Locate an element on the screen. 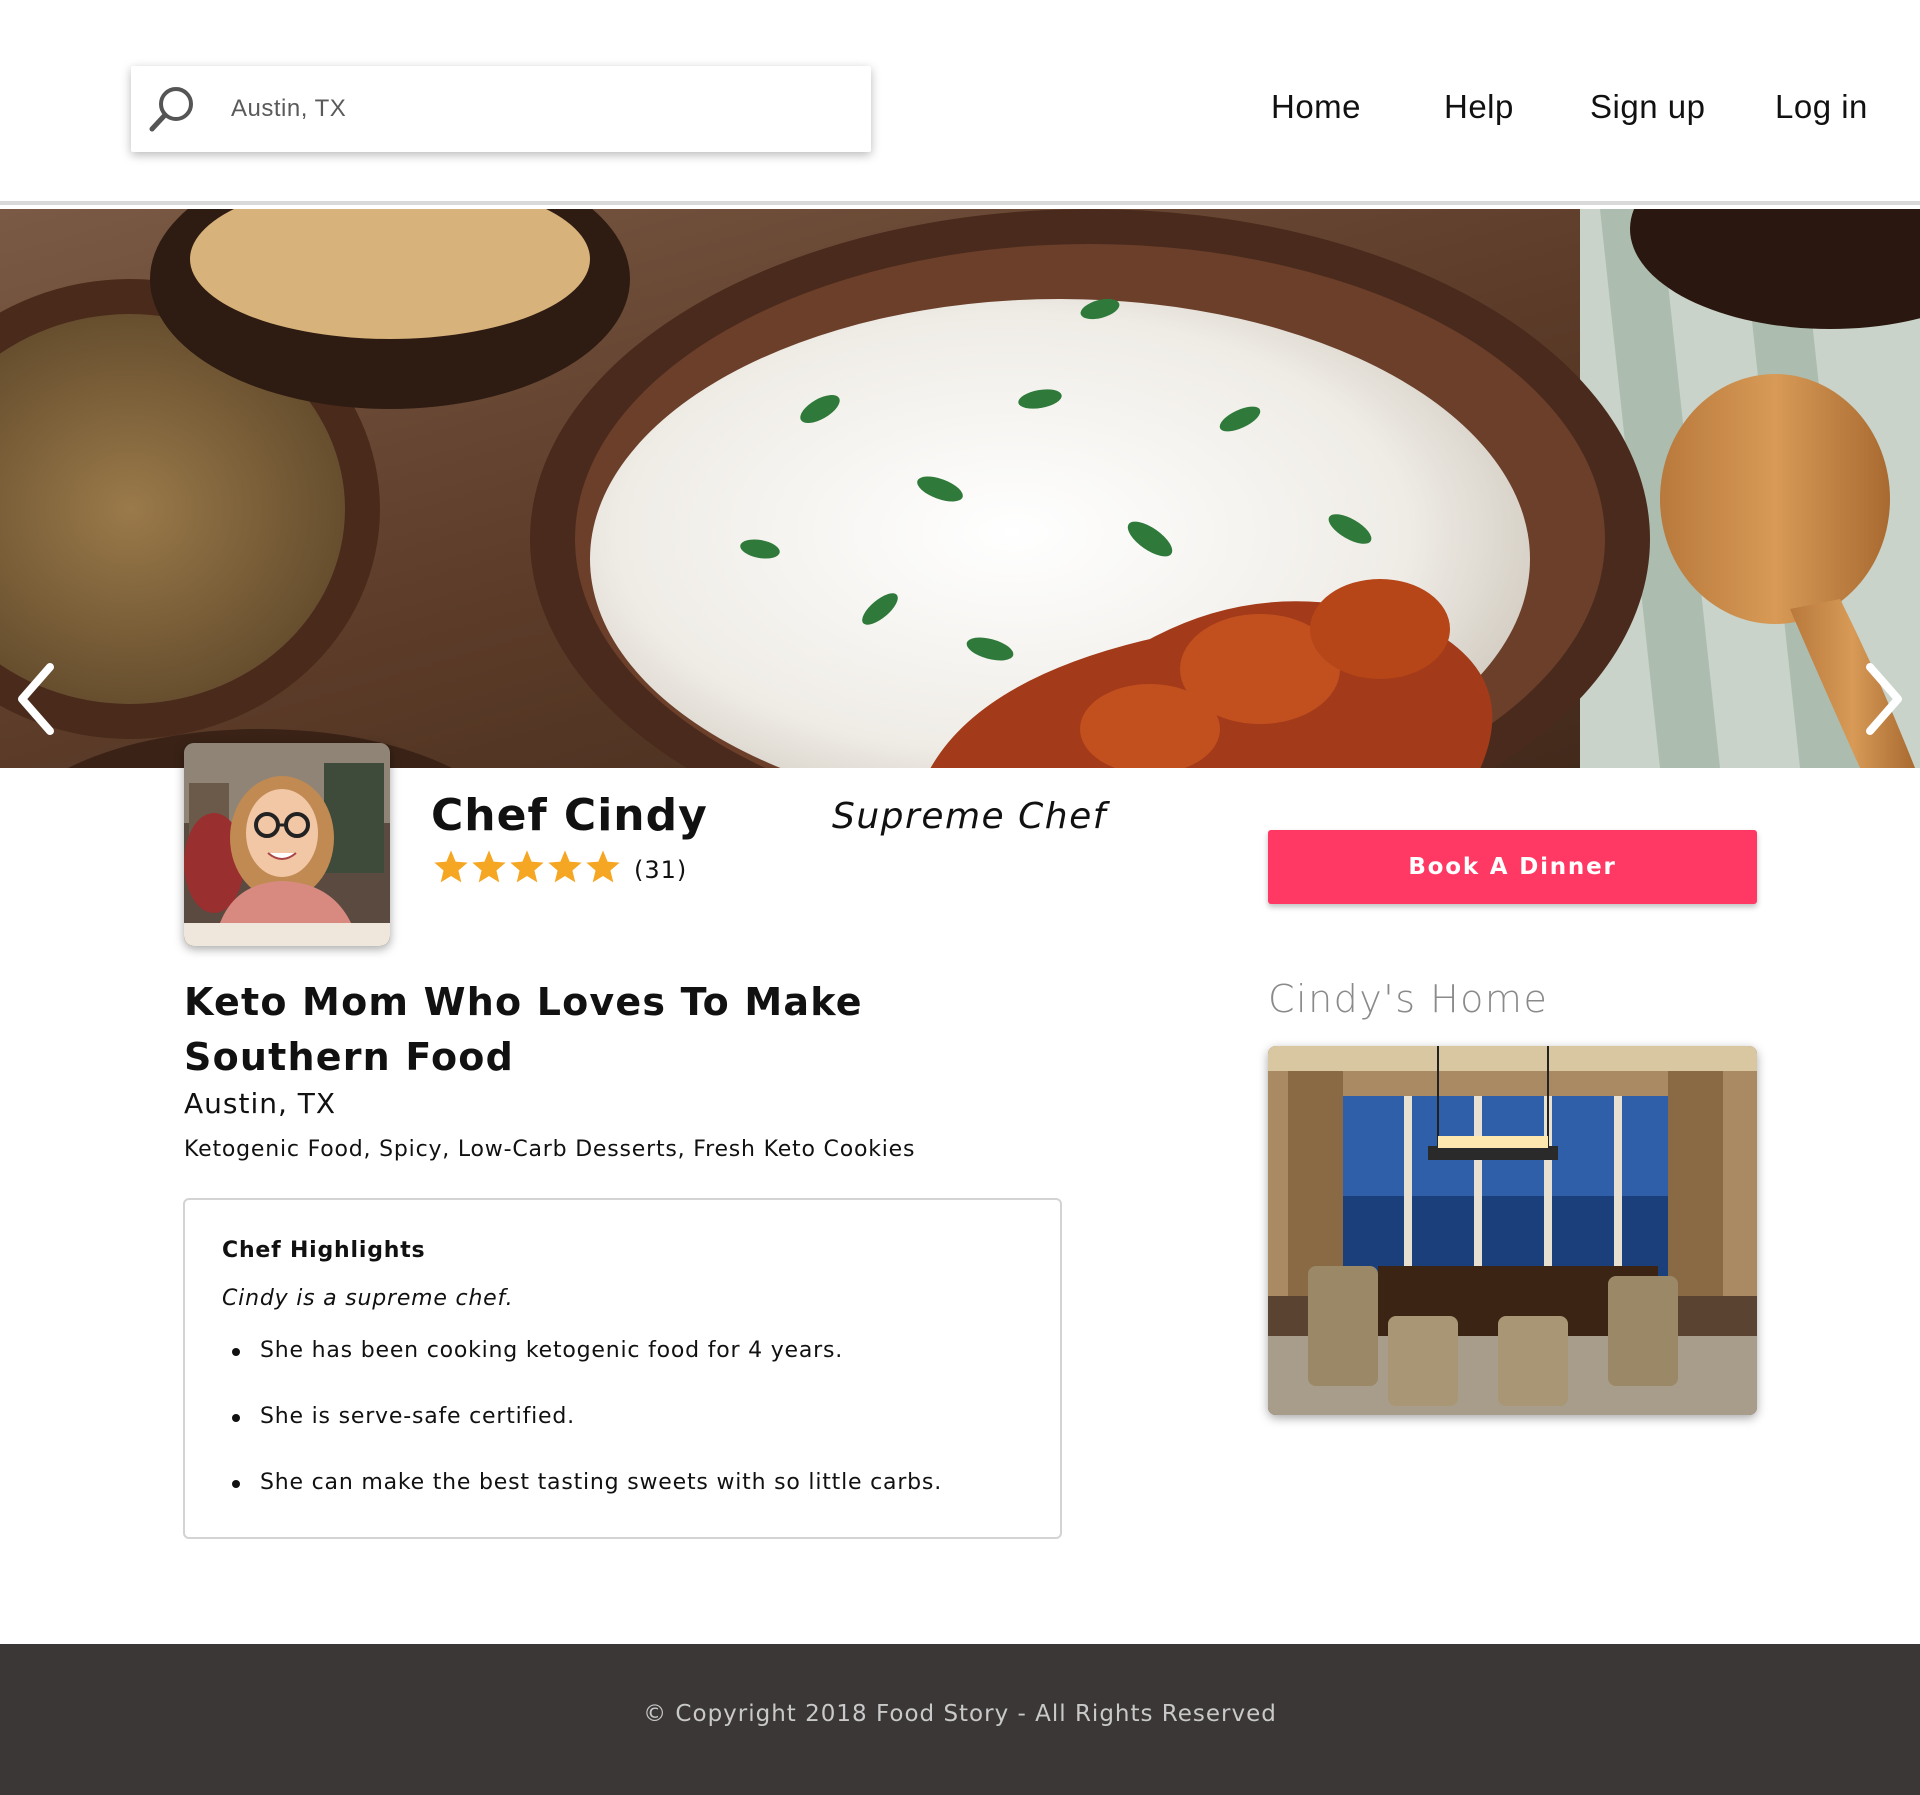  list-item: She is serve-safe certified. is located at coordinates (582, 1437).